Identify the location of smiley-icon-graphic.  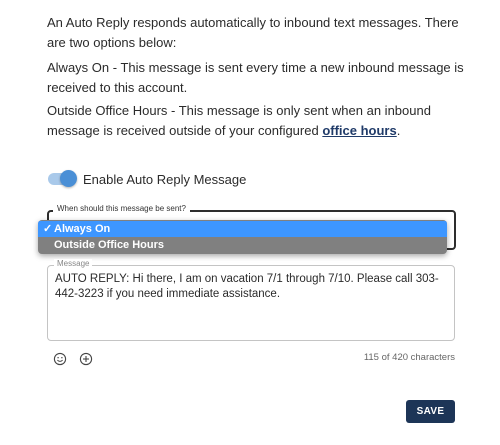
(60, 359).